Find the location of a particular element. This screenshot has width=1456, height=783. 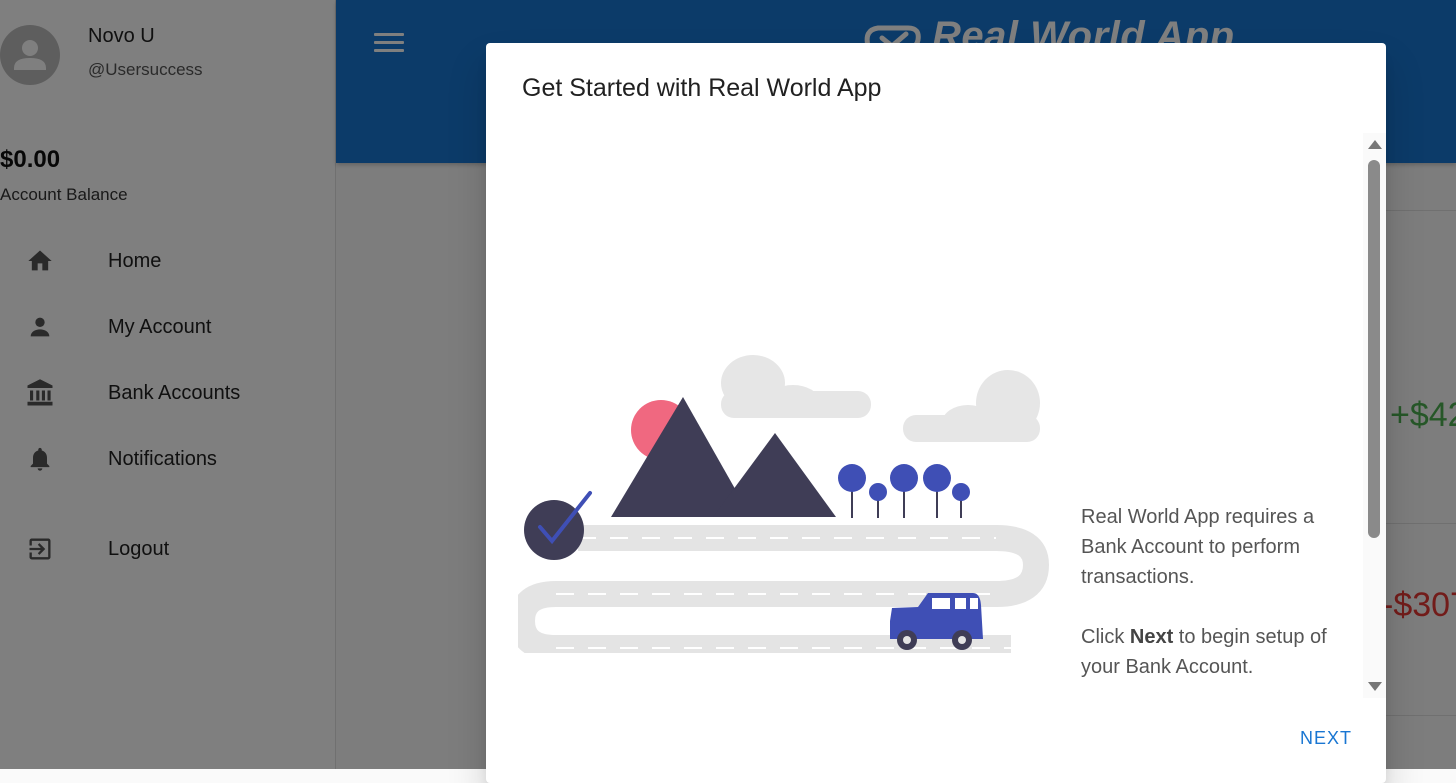

scroll-down-arrow-icon is located at coordinates (1375, 686).